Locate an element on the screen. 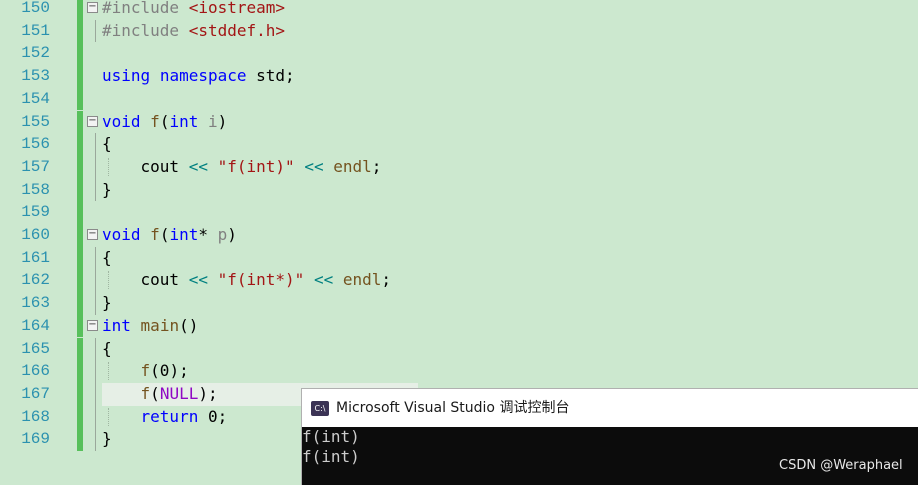  line-number: 155 is located at coordinates (35, 121).